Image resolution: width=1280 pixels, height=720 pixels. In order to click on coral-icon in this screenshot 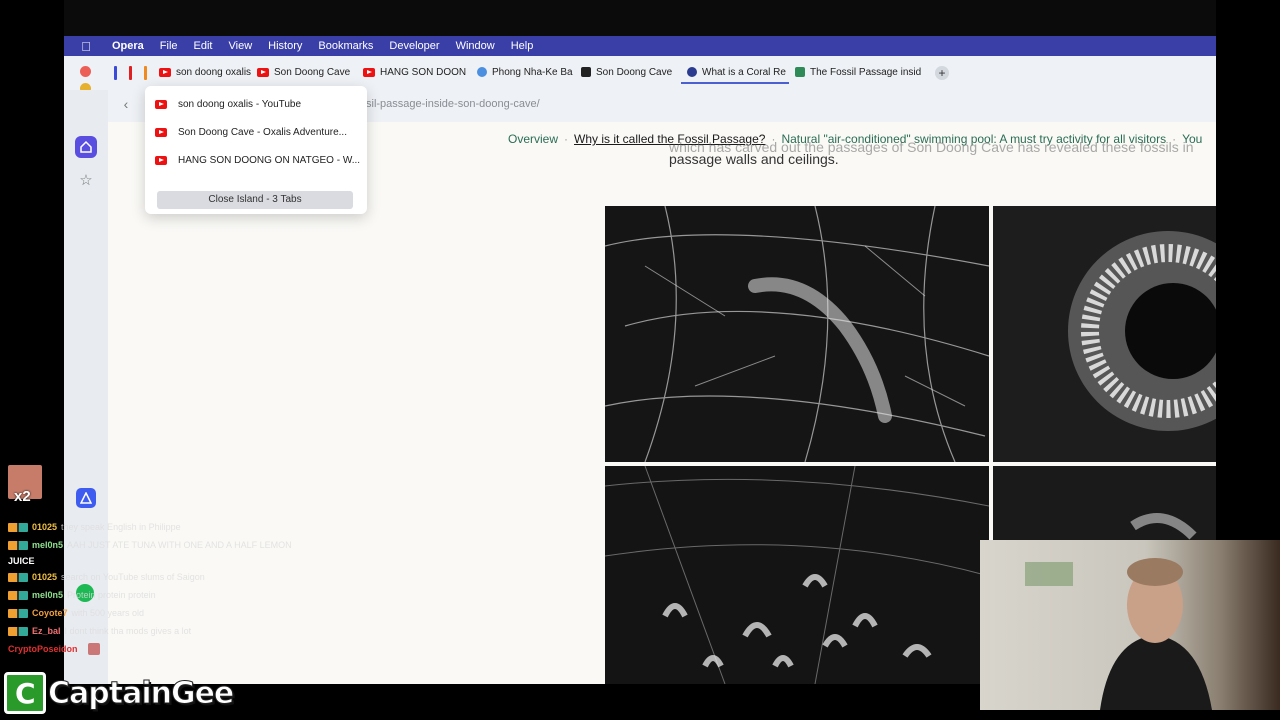, I will do `click(692, 72)`.